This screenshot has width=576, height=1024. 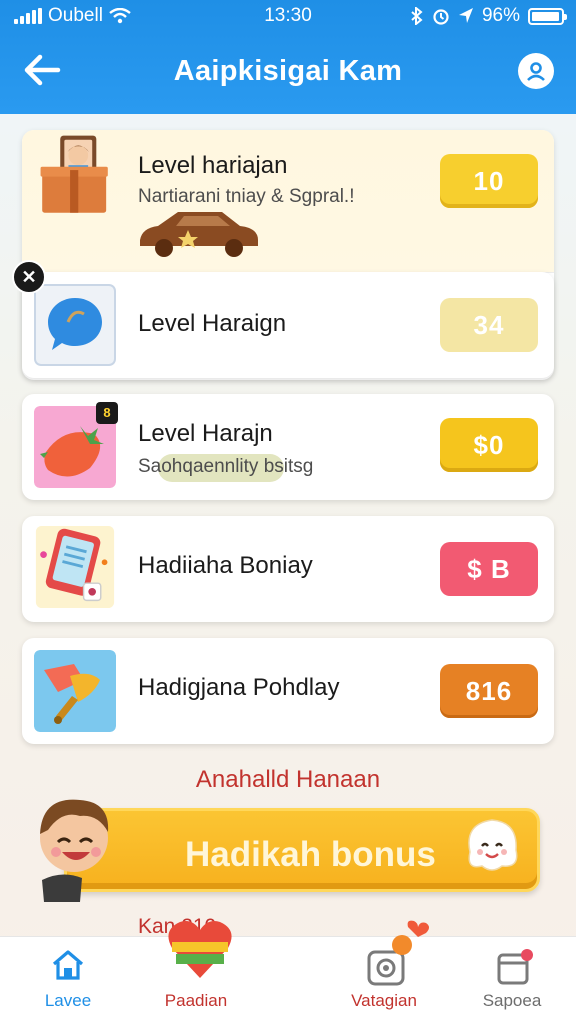 I want to click on reward-title: Hadiiaha Boniay, so click(x=225, y=565).